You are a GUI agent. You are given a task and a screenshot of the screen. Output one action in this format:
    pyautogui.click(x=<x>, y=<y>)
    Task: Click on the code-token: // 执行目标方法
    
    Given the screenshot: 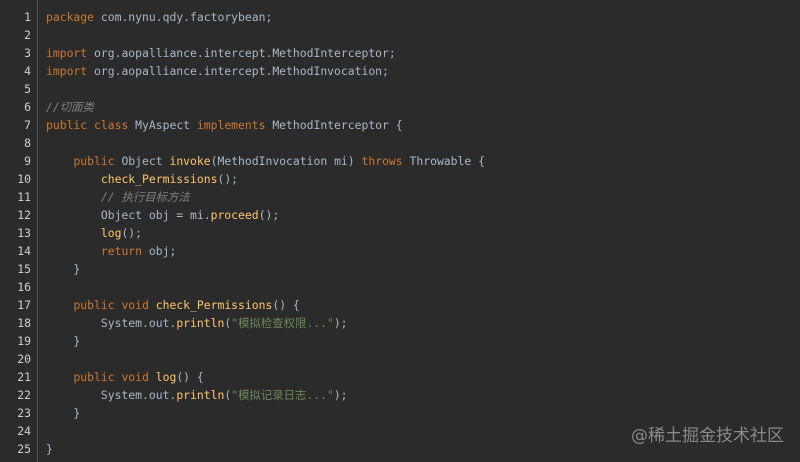 What is the action you would take?
    pyautogui.click(x=145, y=197)
    